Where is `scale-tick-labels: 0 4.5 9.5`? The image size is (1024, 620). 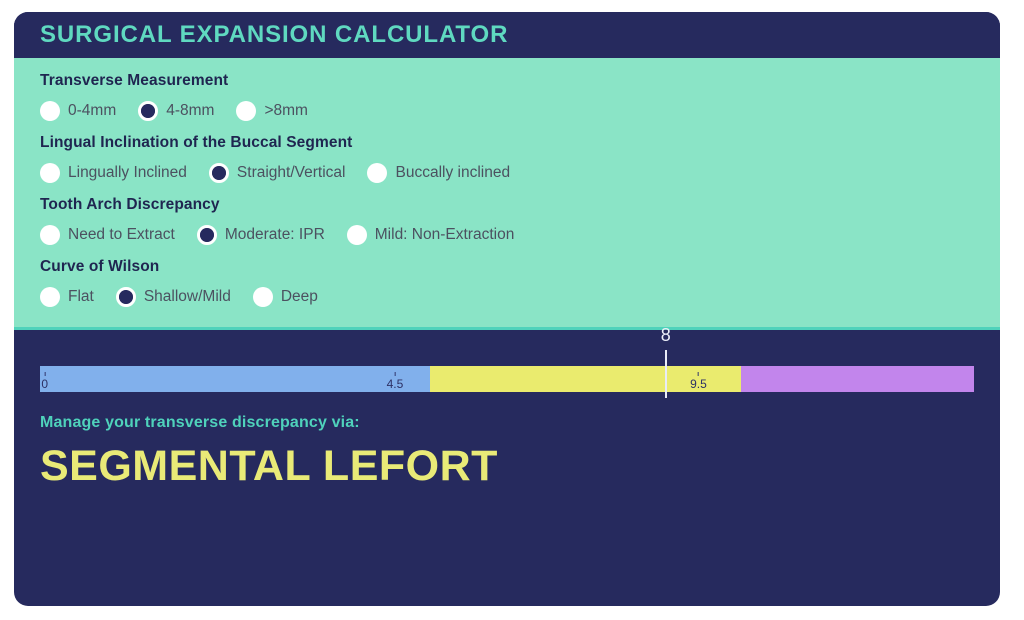
scale-tick-labels: 0 4.5 9.5 is located at coordinates (507, 382).